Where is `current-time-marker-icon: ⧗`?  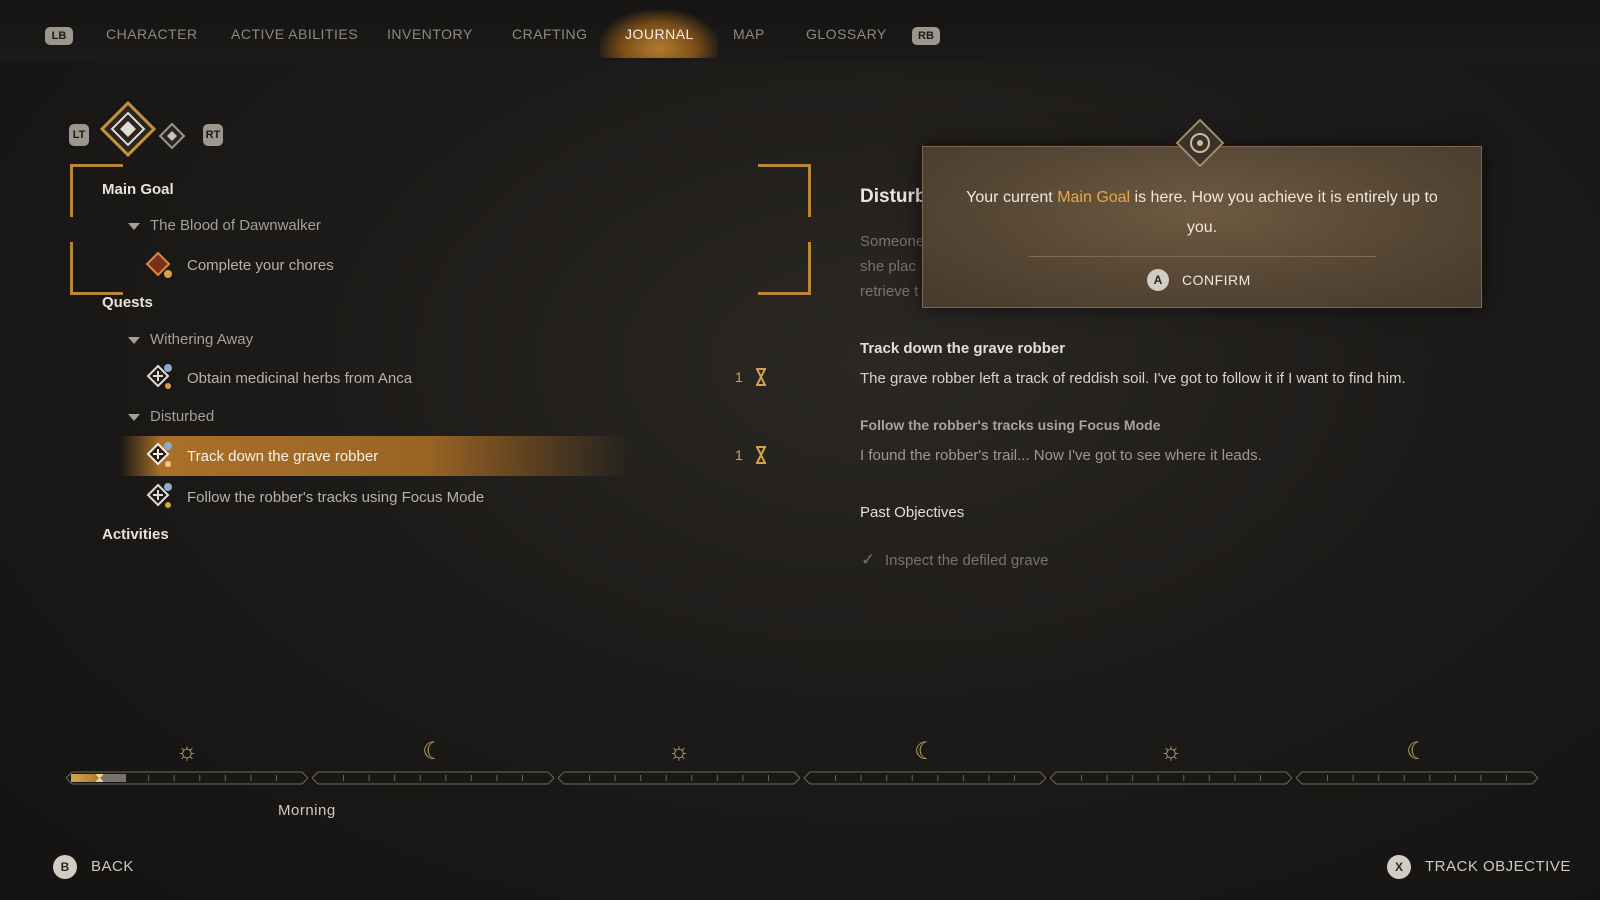 current-time-marker-icon: ⧗ is located at coordinates (100, 777).